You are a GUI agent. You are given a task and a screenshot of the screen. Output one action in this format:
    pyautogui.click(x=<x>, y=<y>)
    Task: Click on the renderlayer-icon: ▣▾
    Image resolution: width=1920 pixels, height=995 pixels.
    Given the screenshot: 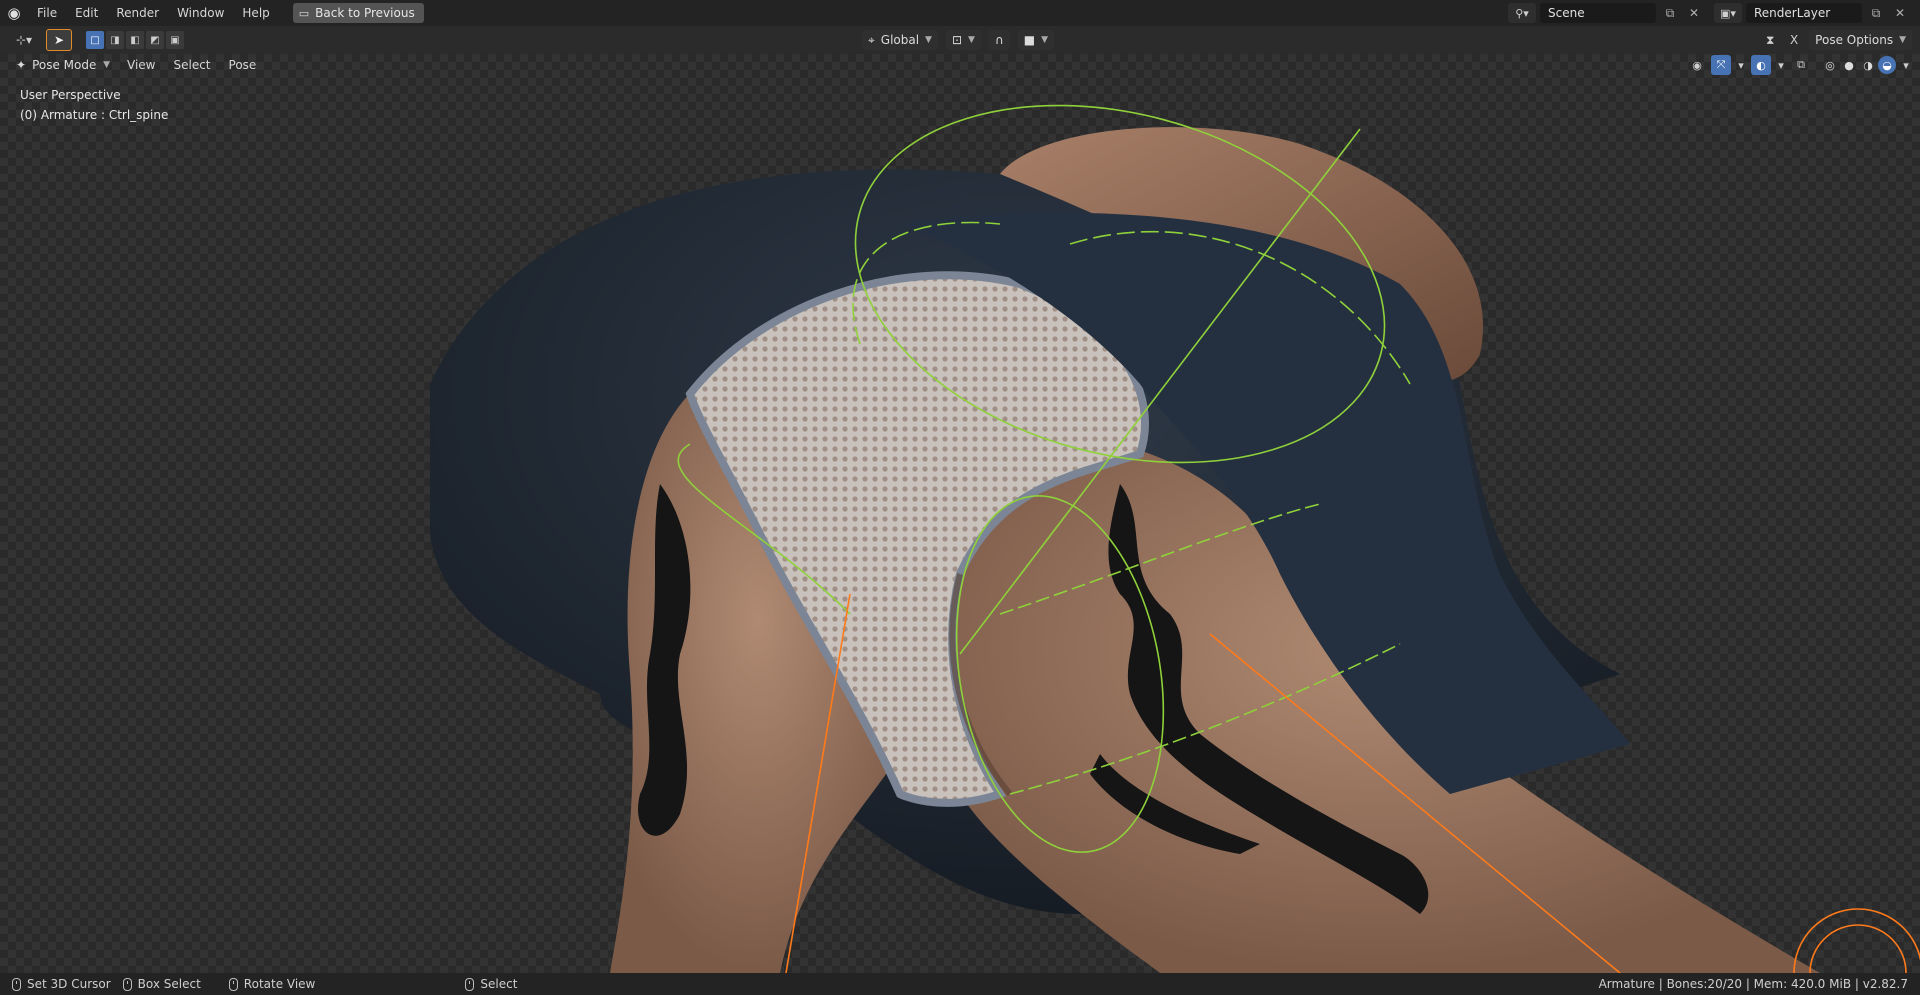 What is the action you would take?
    pyautogui.click(x=1728, y=13)
    